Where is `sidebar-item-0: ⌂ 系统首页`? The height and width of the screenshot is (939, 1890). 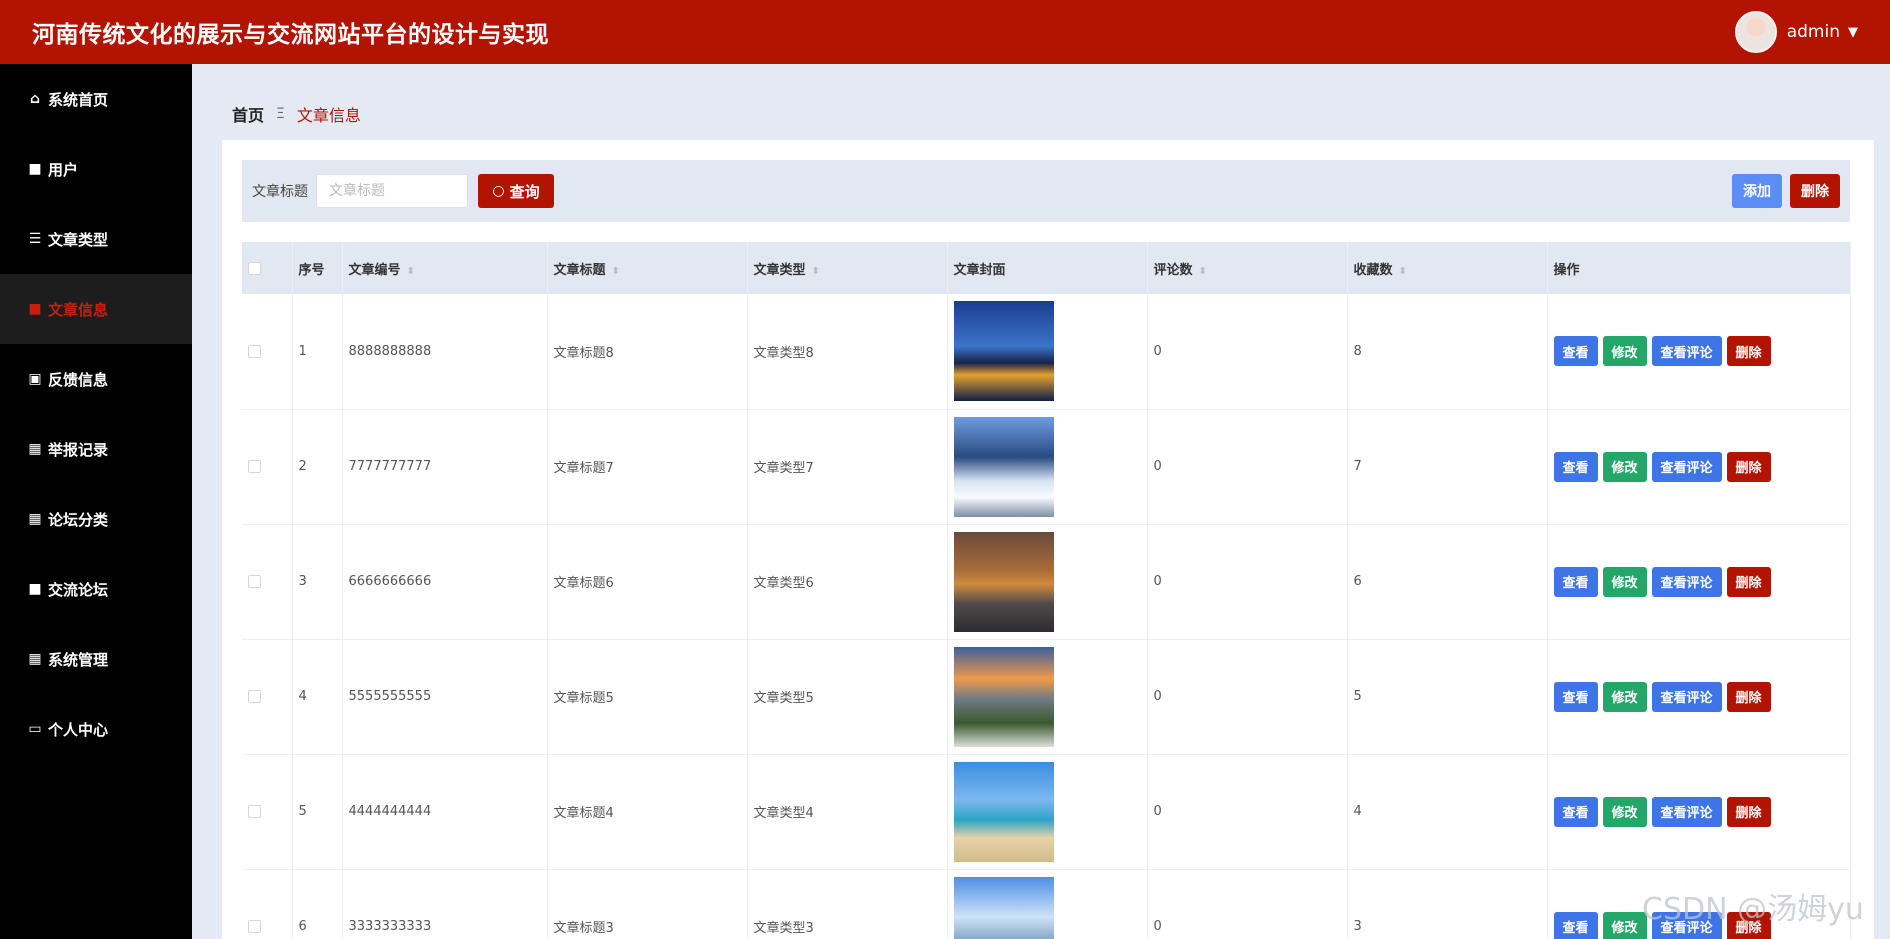
sidebar-item-0: ⌂ 系统首页 is located at coordinates (96, 99).